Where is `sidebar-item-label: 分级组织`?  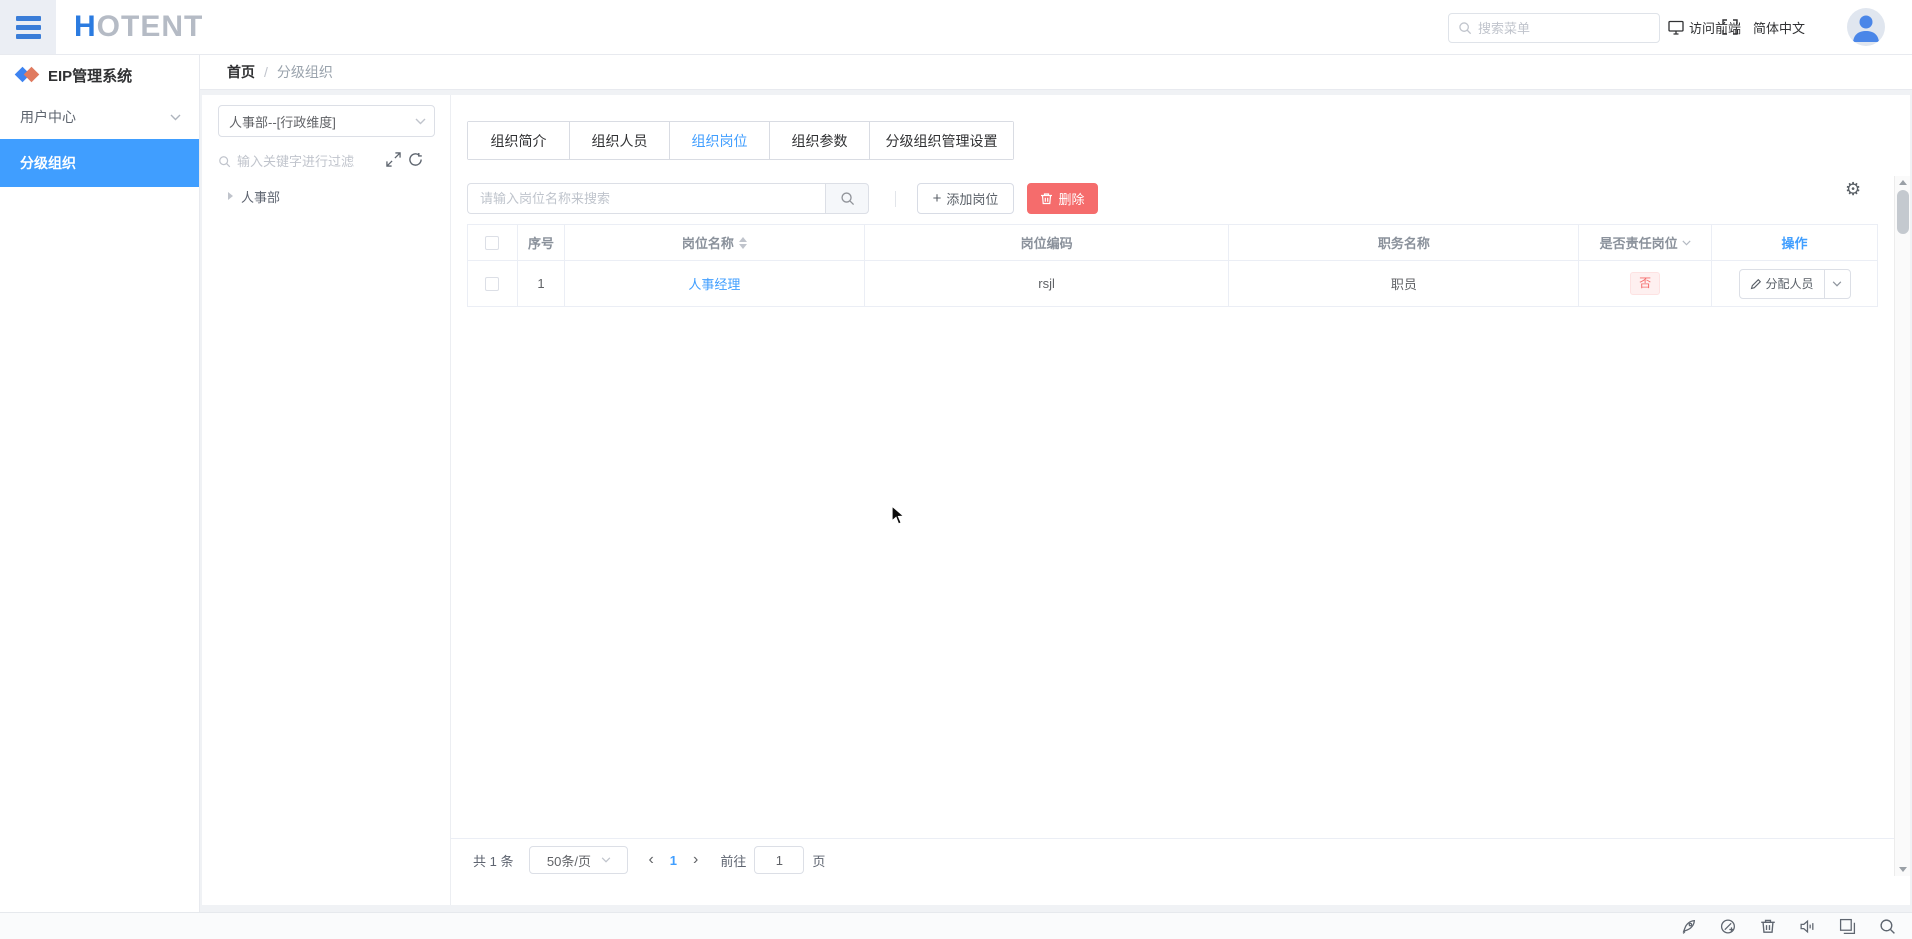
sidebar-item-label: 分级组织 is located at coordinates (48, 163).